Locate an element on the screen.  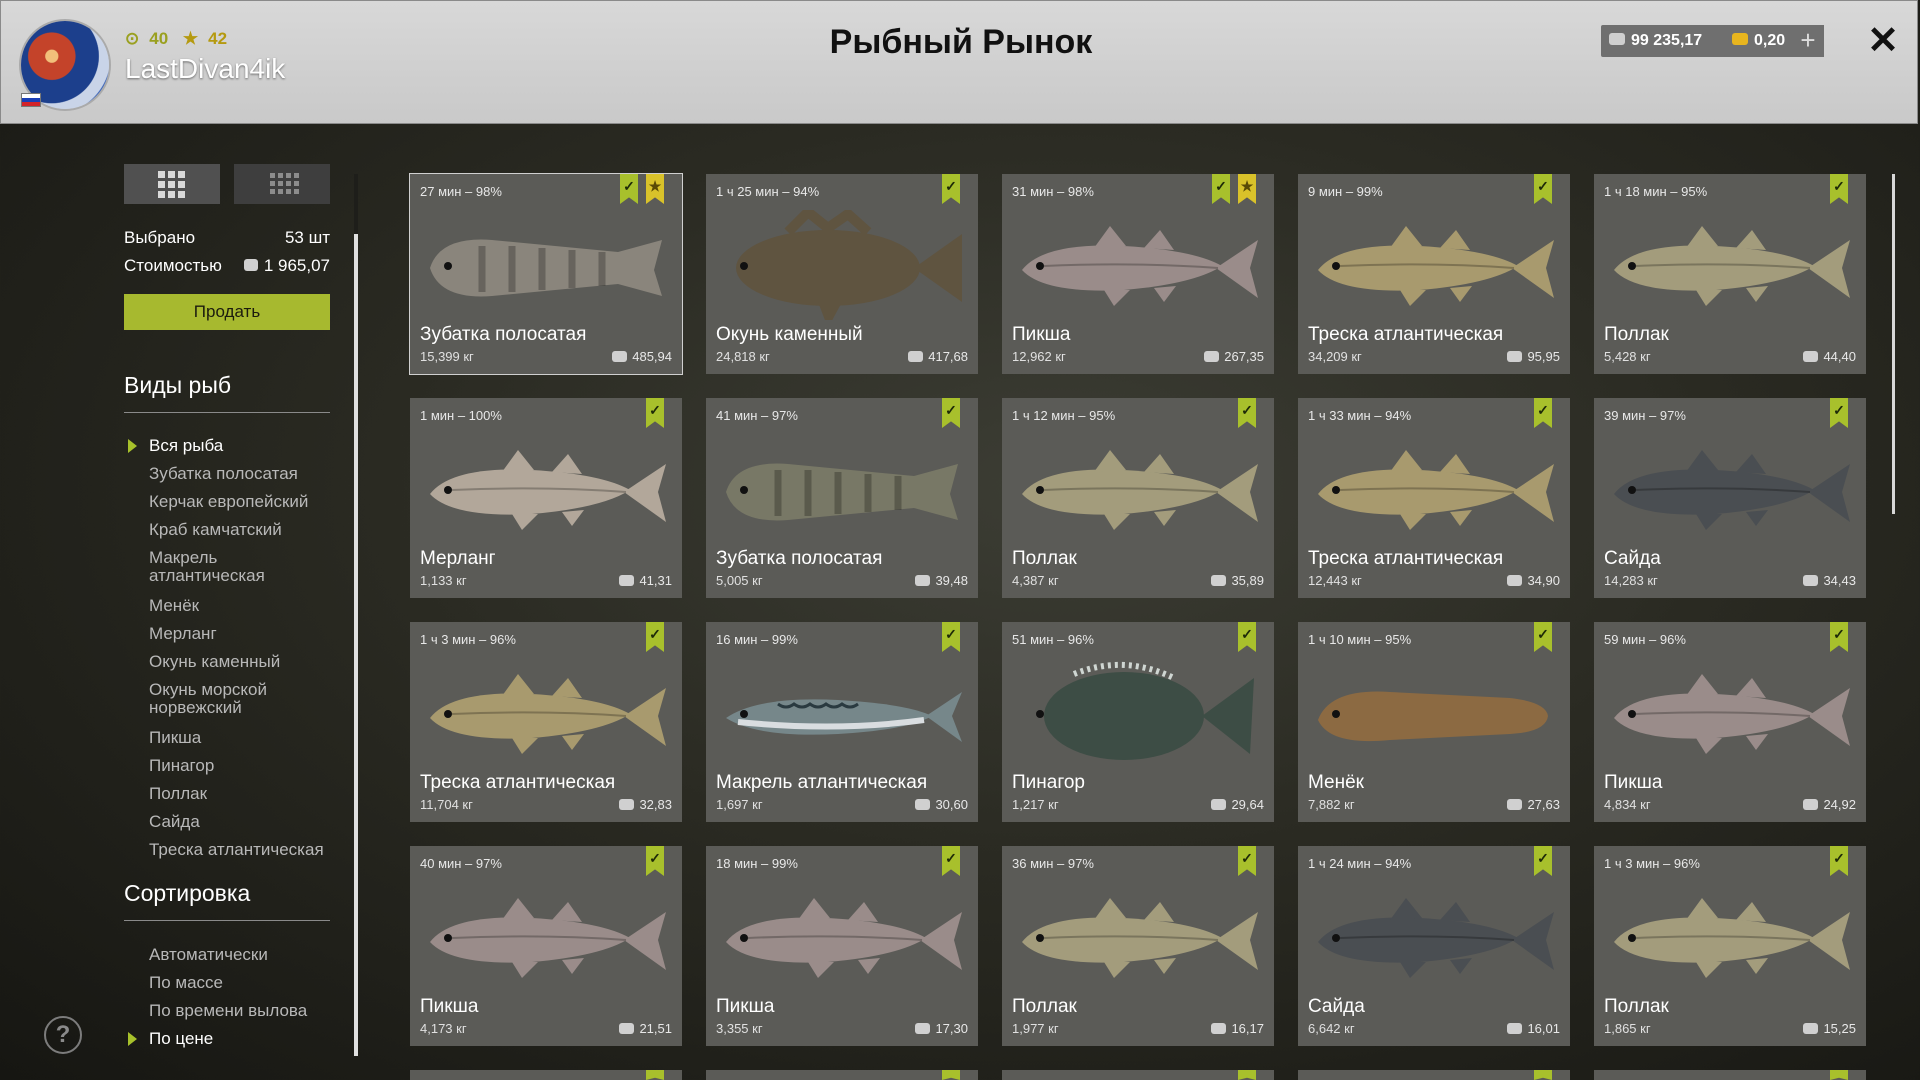
fish-card: 18 мин – 99% Пикша 3,355 кг 17,30 ✓ is located at coordinates (842, 946).